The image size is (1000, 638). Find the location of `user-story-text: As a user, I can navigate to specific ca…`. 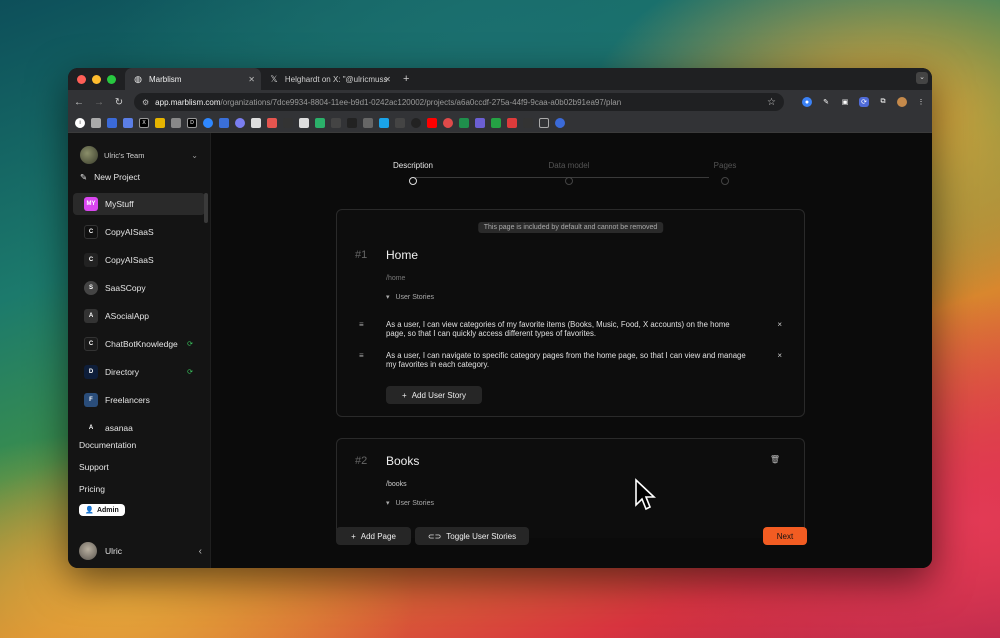

user-story-text: As a user, I can navigate to specific ca… is located at coordinates (581, 360).